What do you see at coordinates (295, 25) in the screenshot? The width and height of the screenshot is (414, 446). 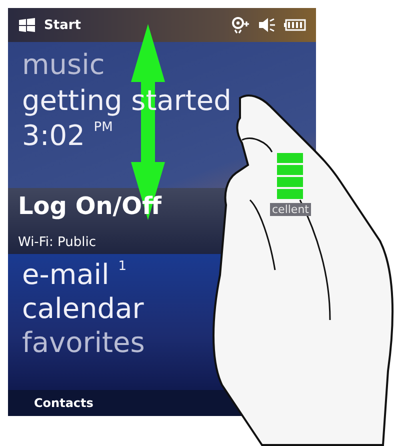 I see `battery-icon` at bounding box center [295, 25].